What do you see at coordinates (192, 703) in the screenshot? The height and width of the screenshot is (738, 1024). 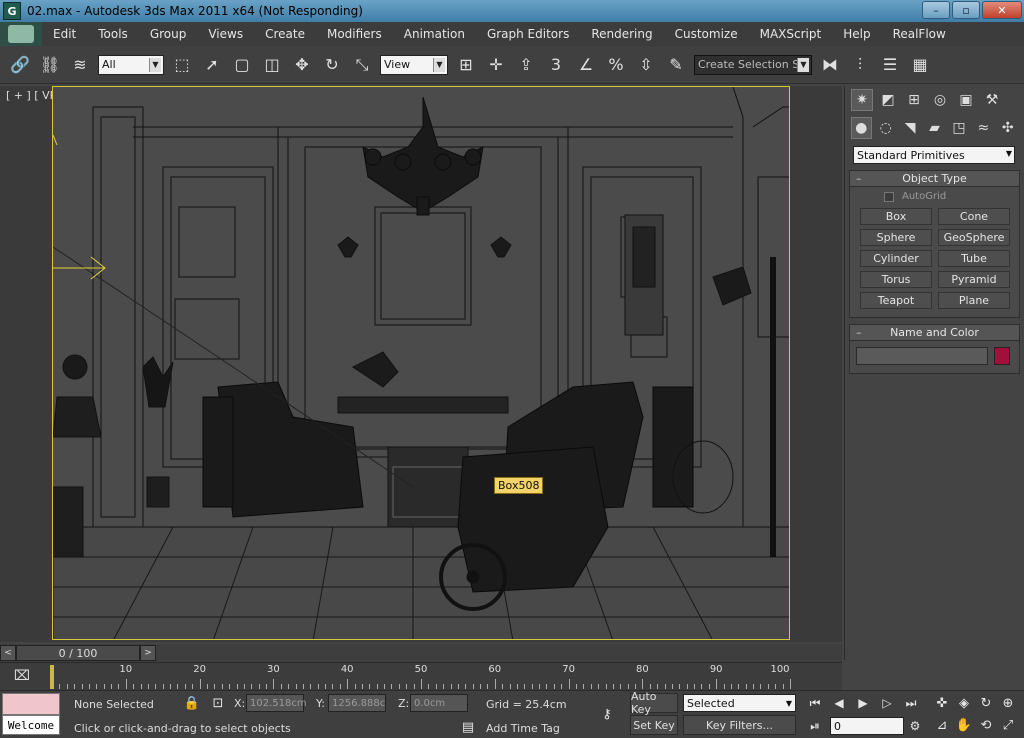 I see `lock-selection-icon: 🔒` at bounding box center [192, 703].